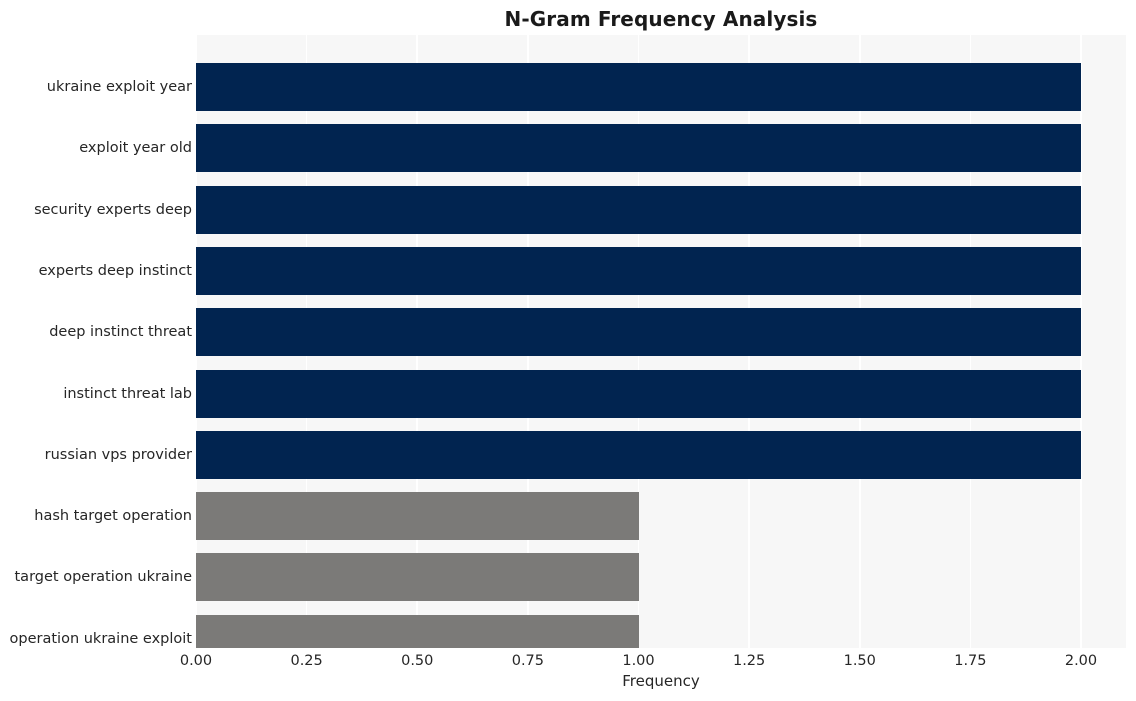 Image resolution: width=1136 pixels, height=701 pixels. What do you see at coordinates (135, 148) in the screenshot?
I see `y-tick-label: exploit year old` at bounding box center [135, 148].